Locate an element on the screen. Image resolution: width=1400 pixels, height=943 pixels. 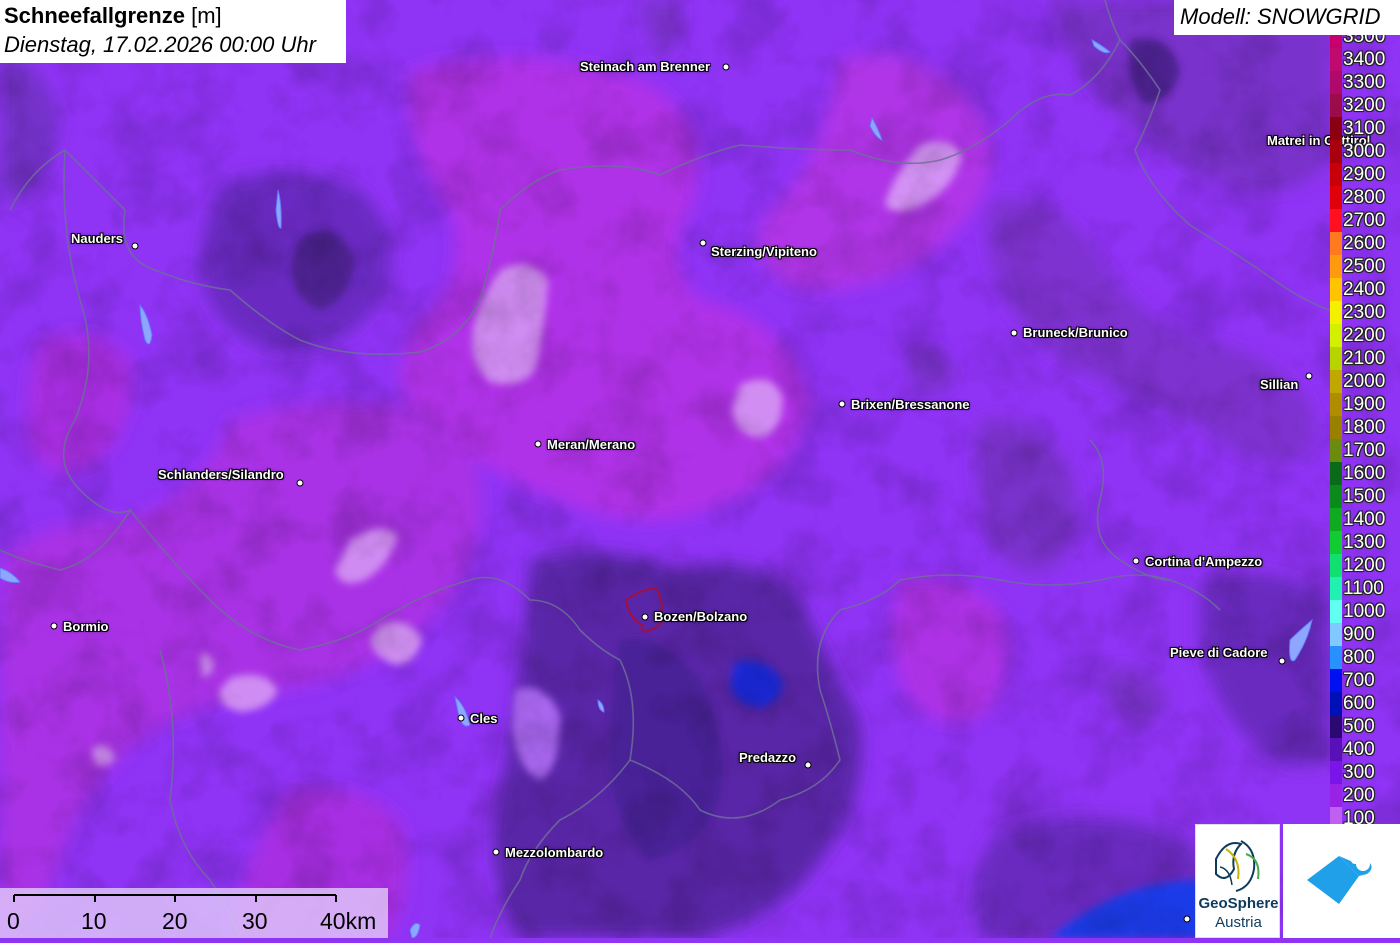
legend-label: 200 is located at coordinates (1359, 795).